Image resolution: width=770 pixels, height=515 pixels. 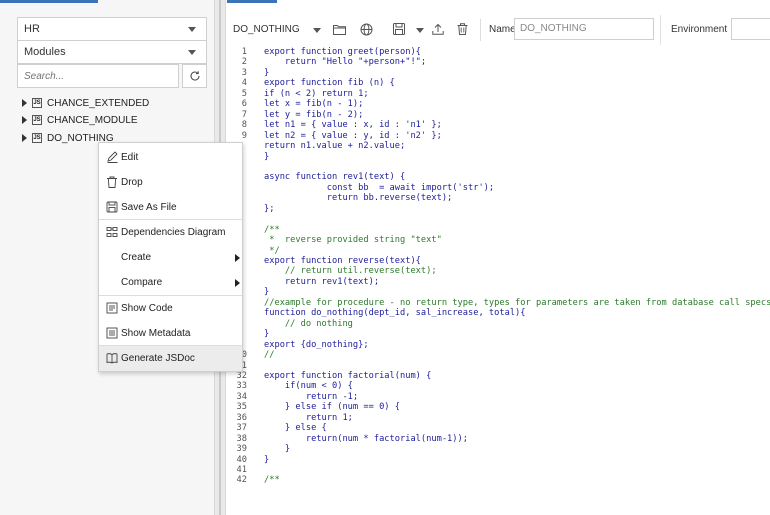 What do you see at coordinates (266, 29) in the screenshot?
I see `module-name-dropdown: DO_NOTHING` at bounding box center [266, 29].